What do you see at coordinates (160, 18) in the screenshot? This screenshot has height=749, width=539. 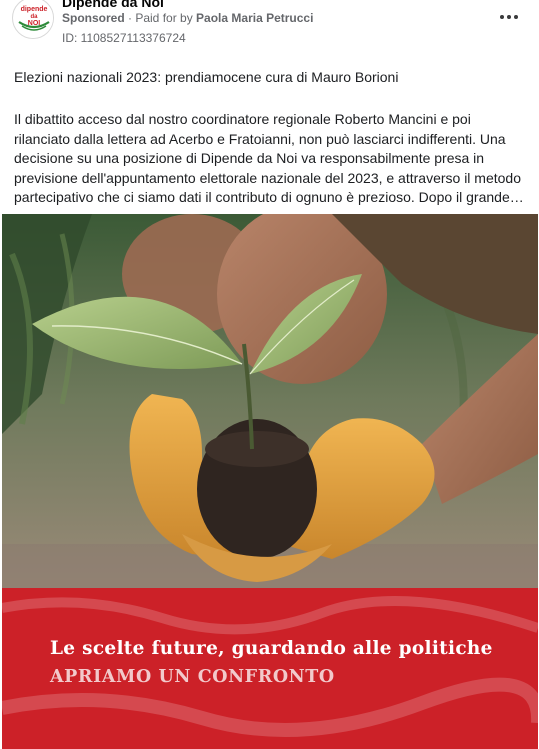 I see `paid-for-prefix: · Paid for by` at bounding box center [160, 18].